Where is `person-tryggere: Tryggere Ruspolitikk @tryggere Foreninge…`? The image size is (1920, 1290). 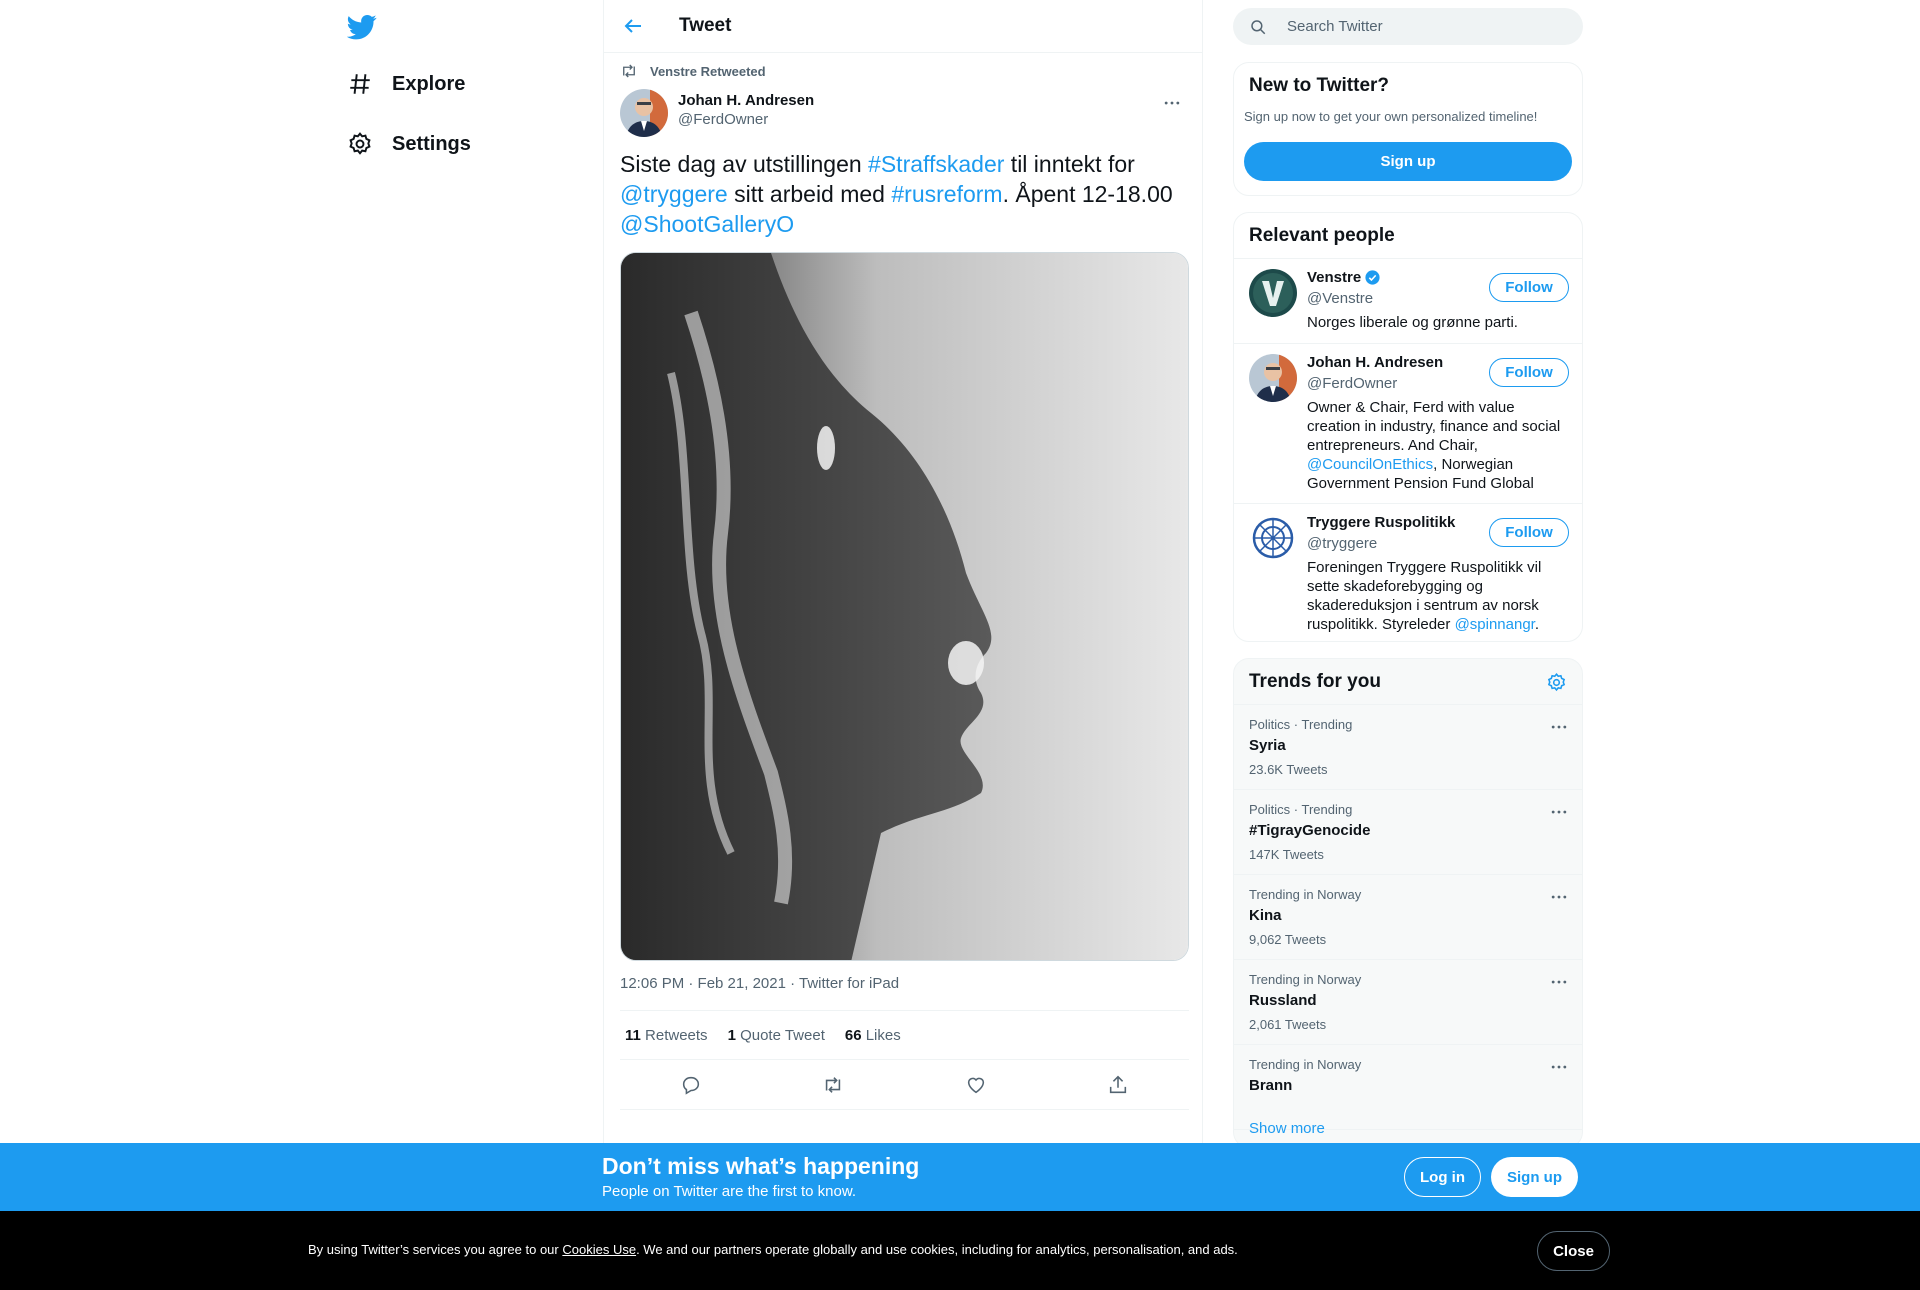
person-tryggere: Tryggere Ruspolitikk @tryggere Foreninge… is located at coordinates (1408, 572).